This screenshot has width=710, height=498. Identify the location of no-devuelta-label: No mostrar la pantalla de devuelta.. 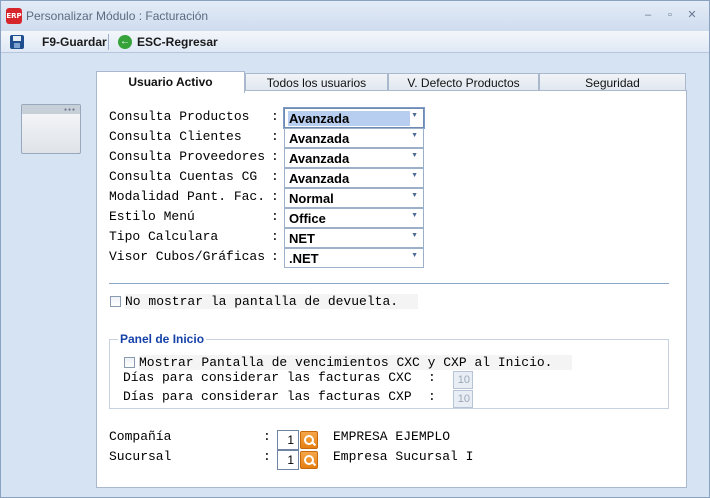
(272, 301).